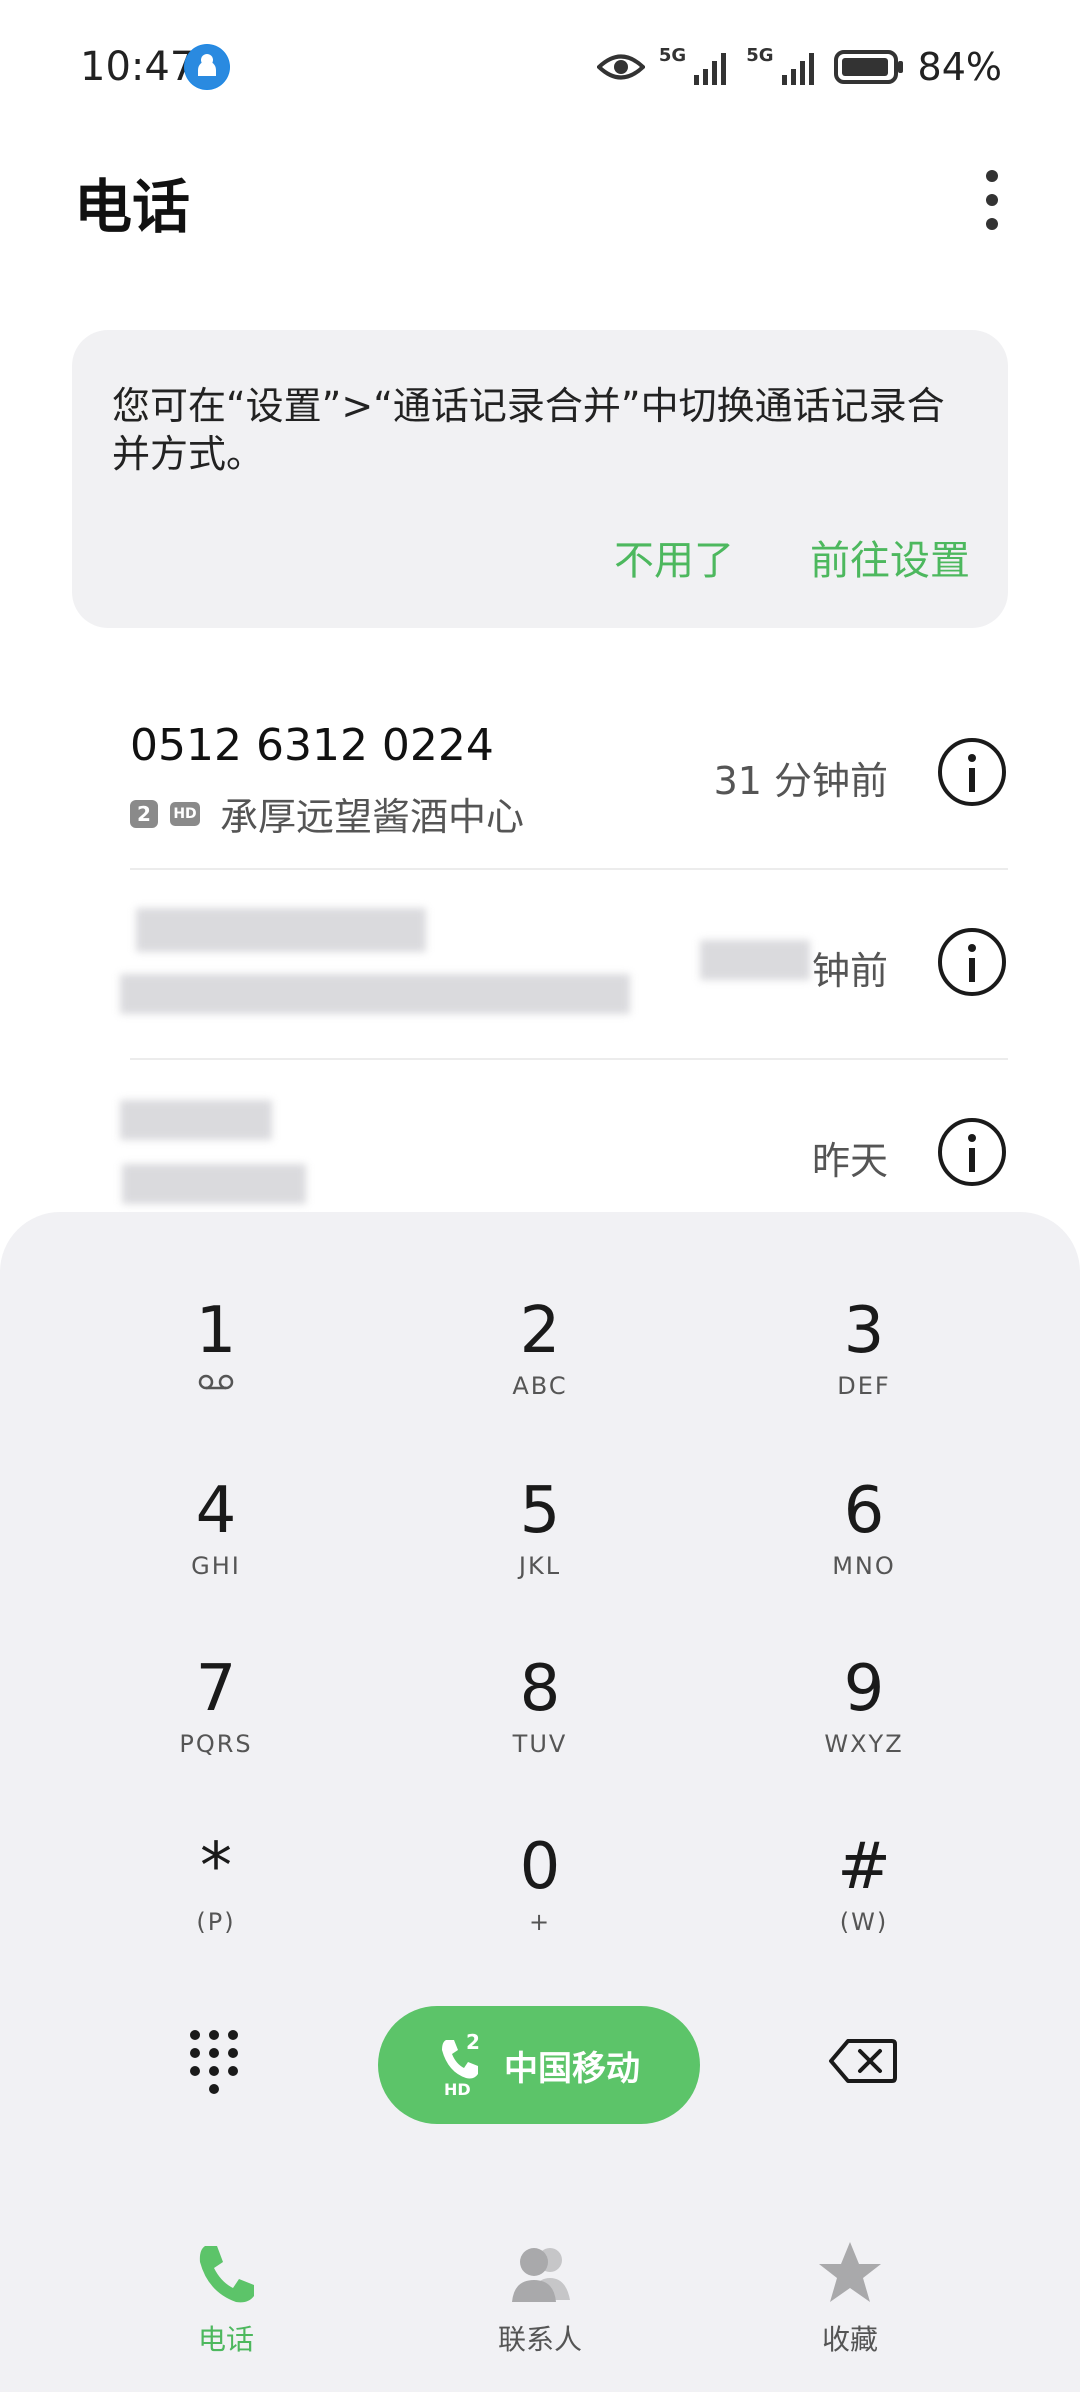 This screenshot has width=1080, height=2392. Describe the element at coordinates (620, 67) in the screenshot. I see `eye-icon` at that location.